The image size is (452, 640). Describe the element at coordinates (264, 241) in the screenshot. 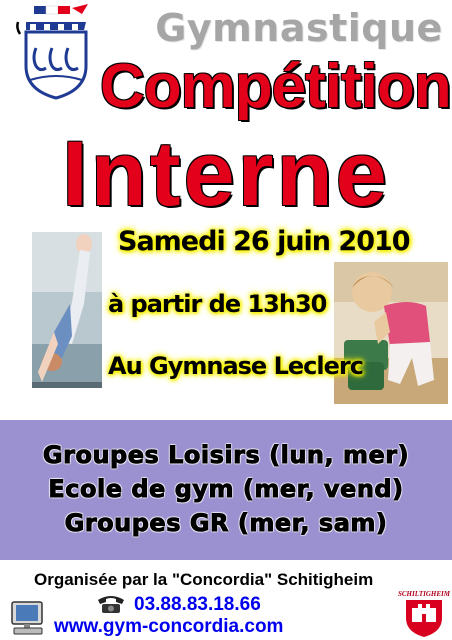

I see `event-date: Samedi 26 juin 2010` at that location.